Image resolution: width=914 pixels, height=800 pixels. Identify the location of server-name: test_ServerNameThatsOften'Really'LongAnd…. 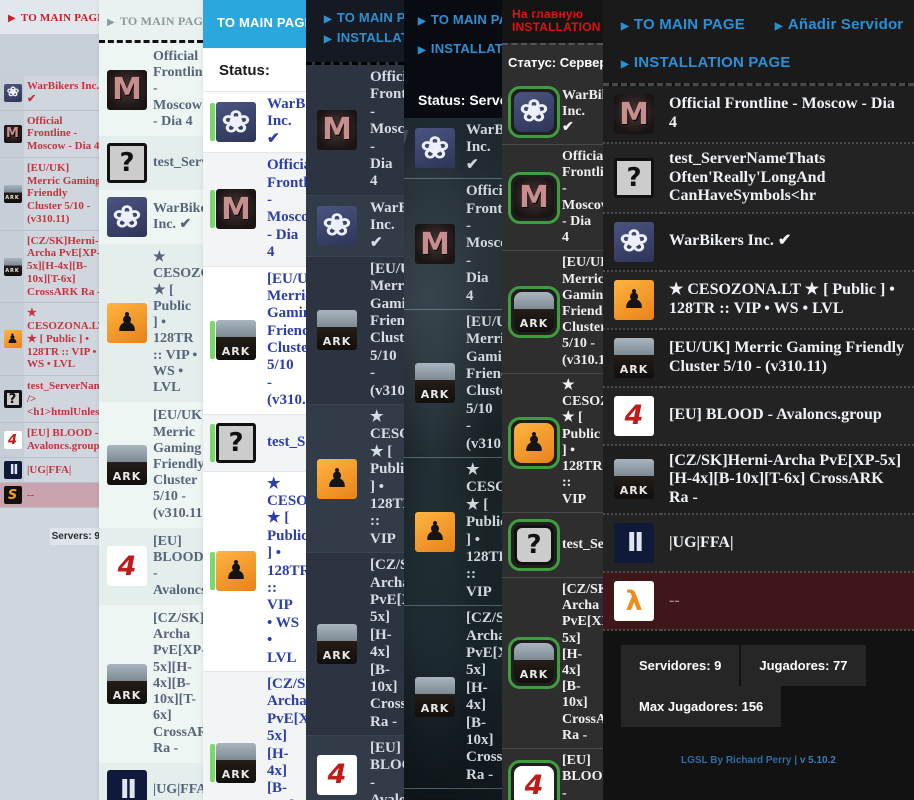
(65, 399).